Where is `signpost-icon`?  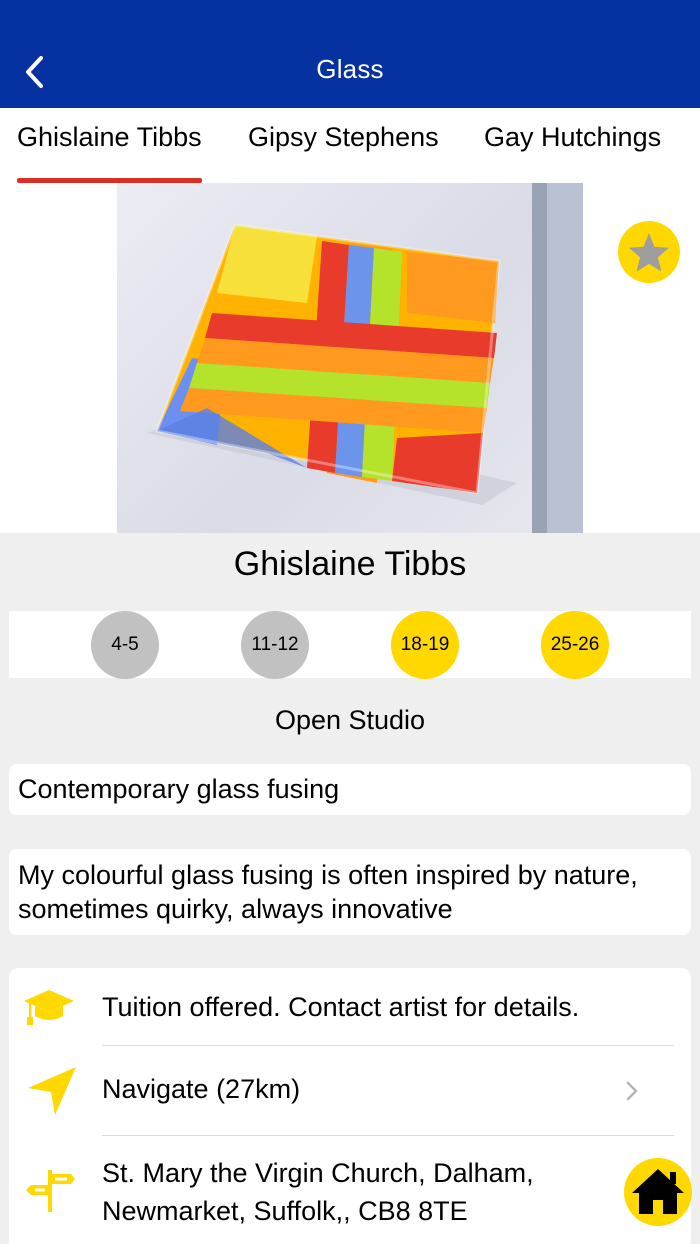
signpost-icon is located at coordinates (50, 1191).